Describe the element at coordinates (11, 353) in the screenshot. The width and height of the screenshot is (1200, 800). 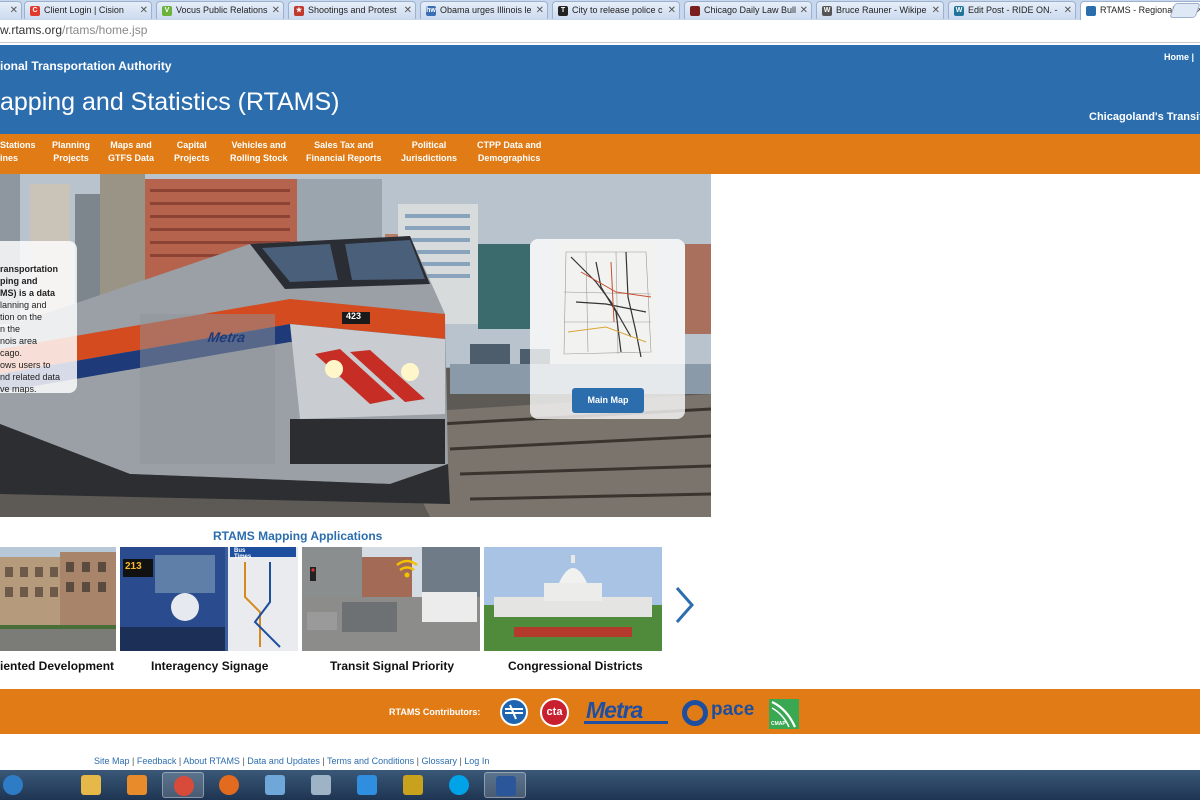
I see `intro-text-line: cago.` at that location.